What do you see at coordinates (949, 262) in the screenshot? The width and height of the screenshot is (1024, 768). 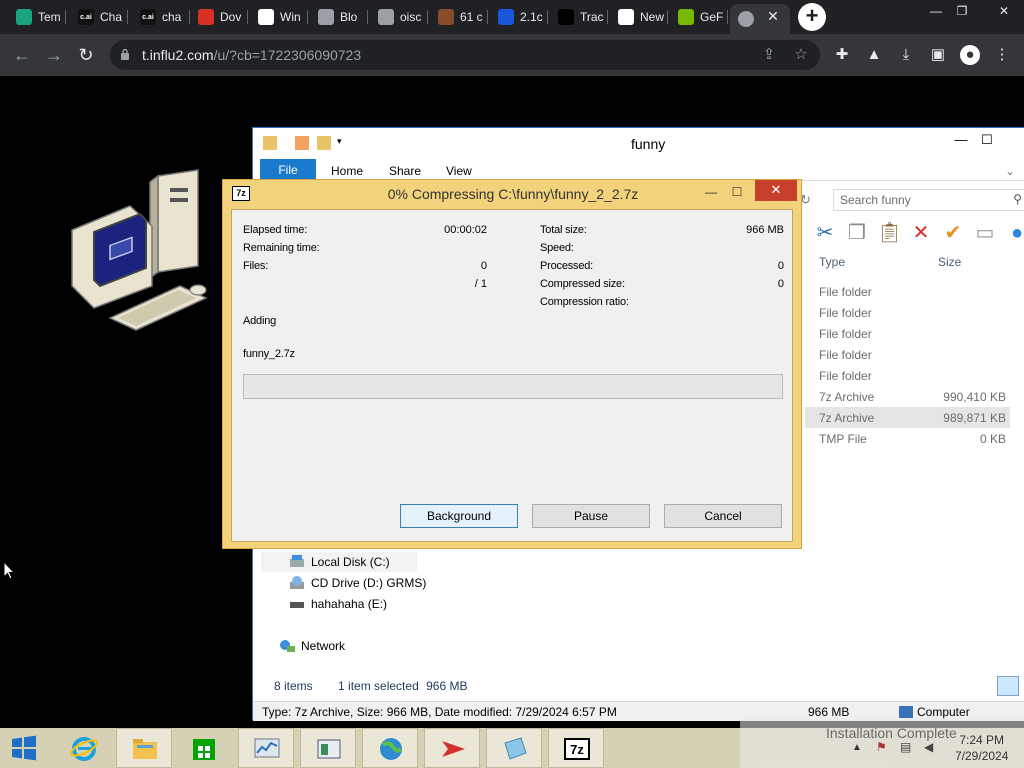 I see `column-header-size: Size` at bounding box center [949, 262].